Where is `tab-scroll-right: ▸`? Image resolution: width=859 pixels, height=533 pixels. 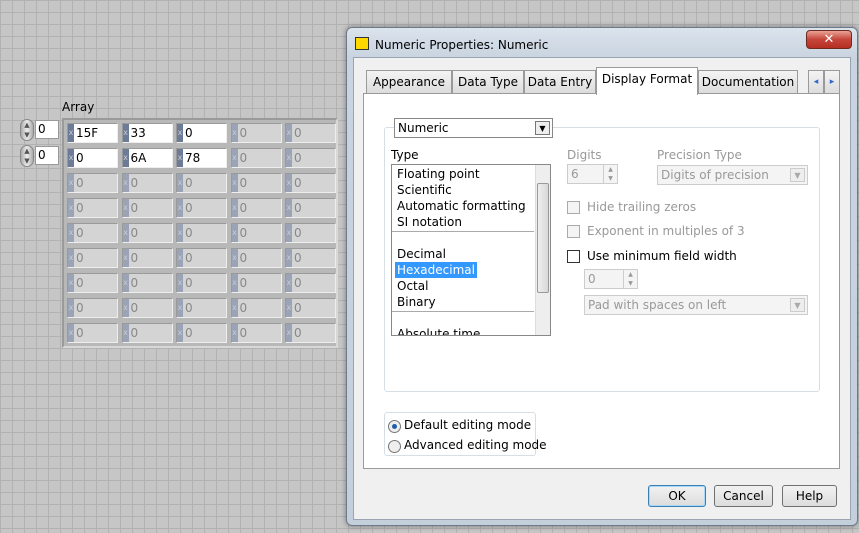
tab-scroll-right: ▸ is located at coordinates (832, 82).